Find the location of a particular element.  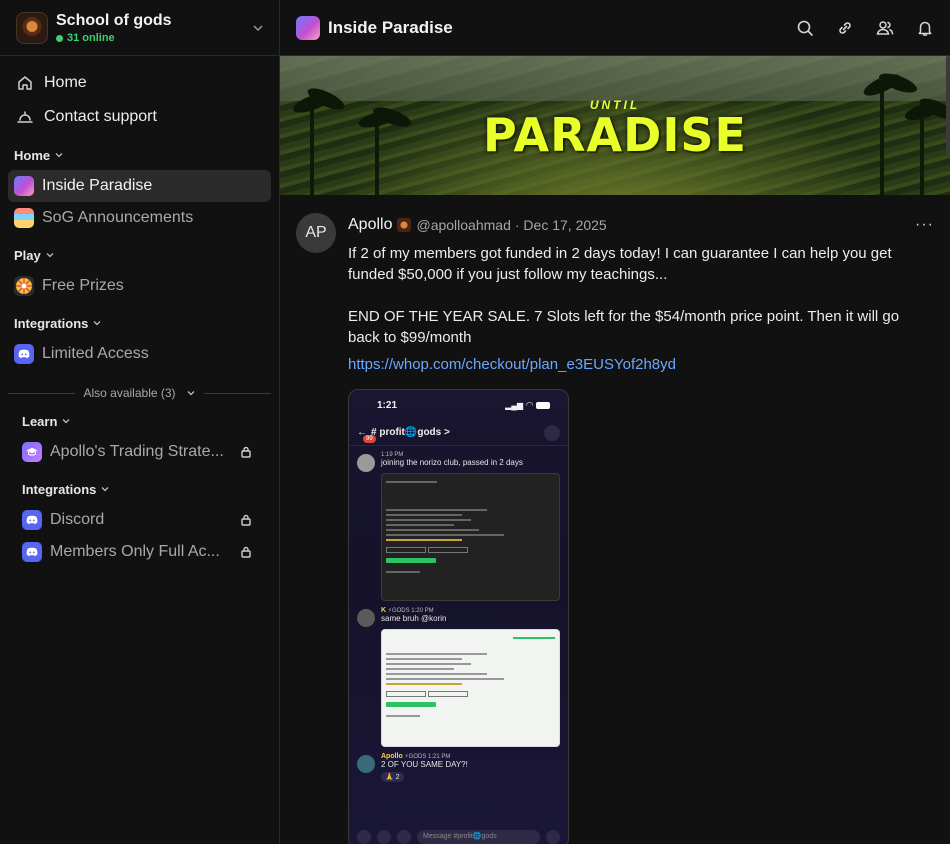

home-icon is located at coordinates (25, 83).